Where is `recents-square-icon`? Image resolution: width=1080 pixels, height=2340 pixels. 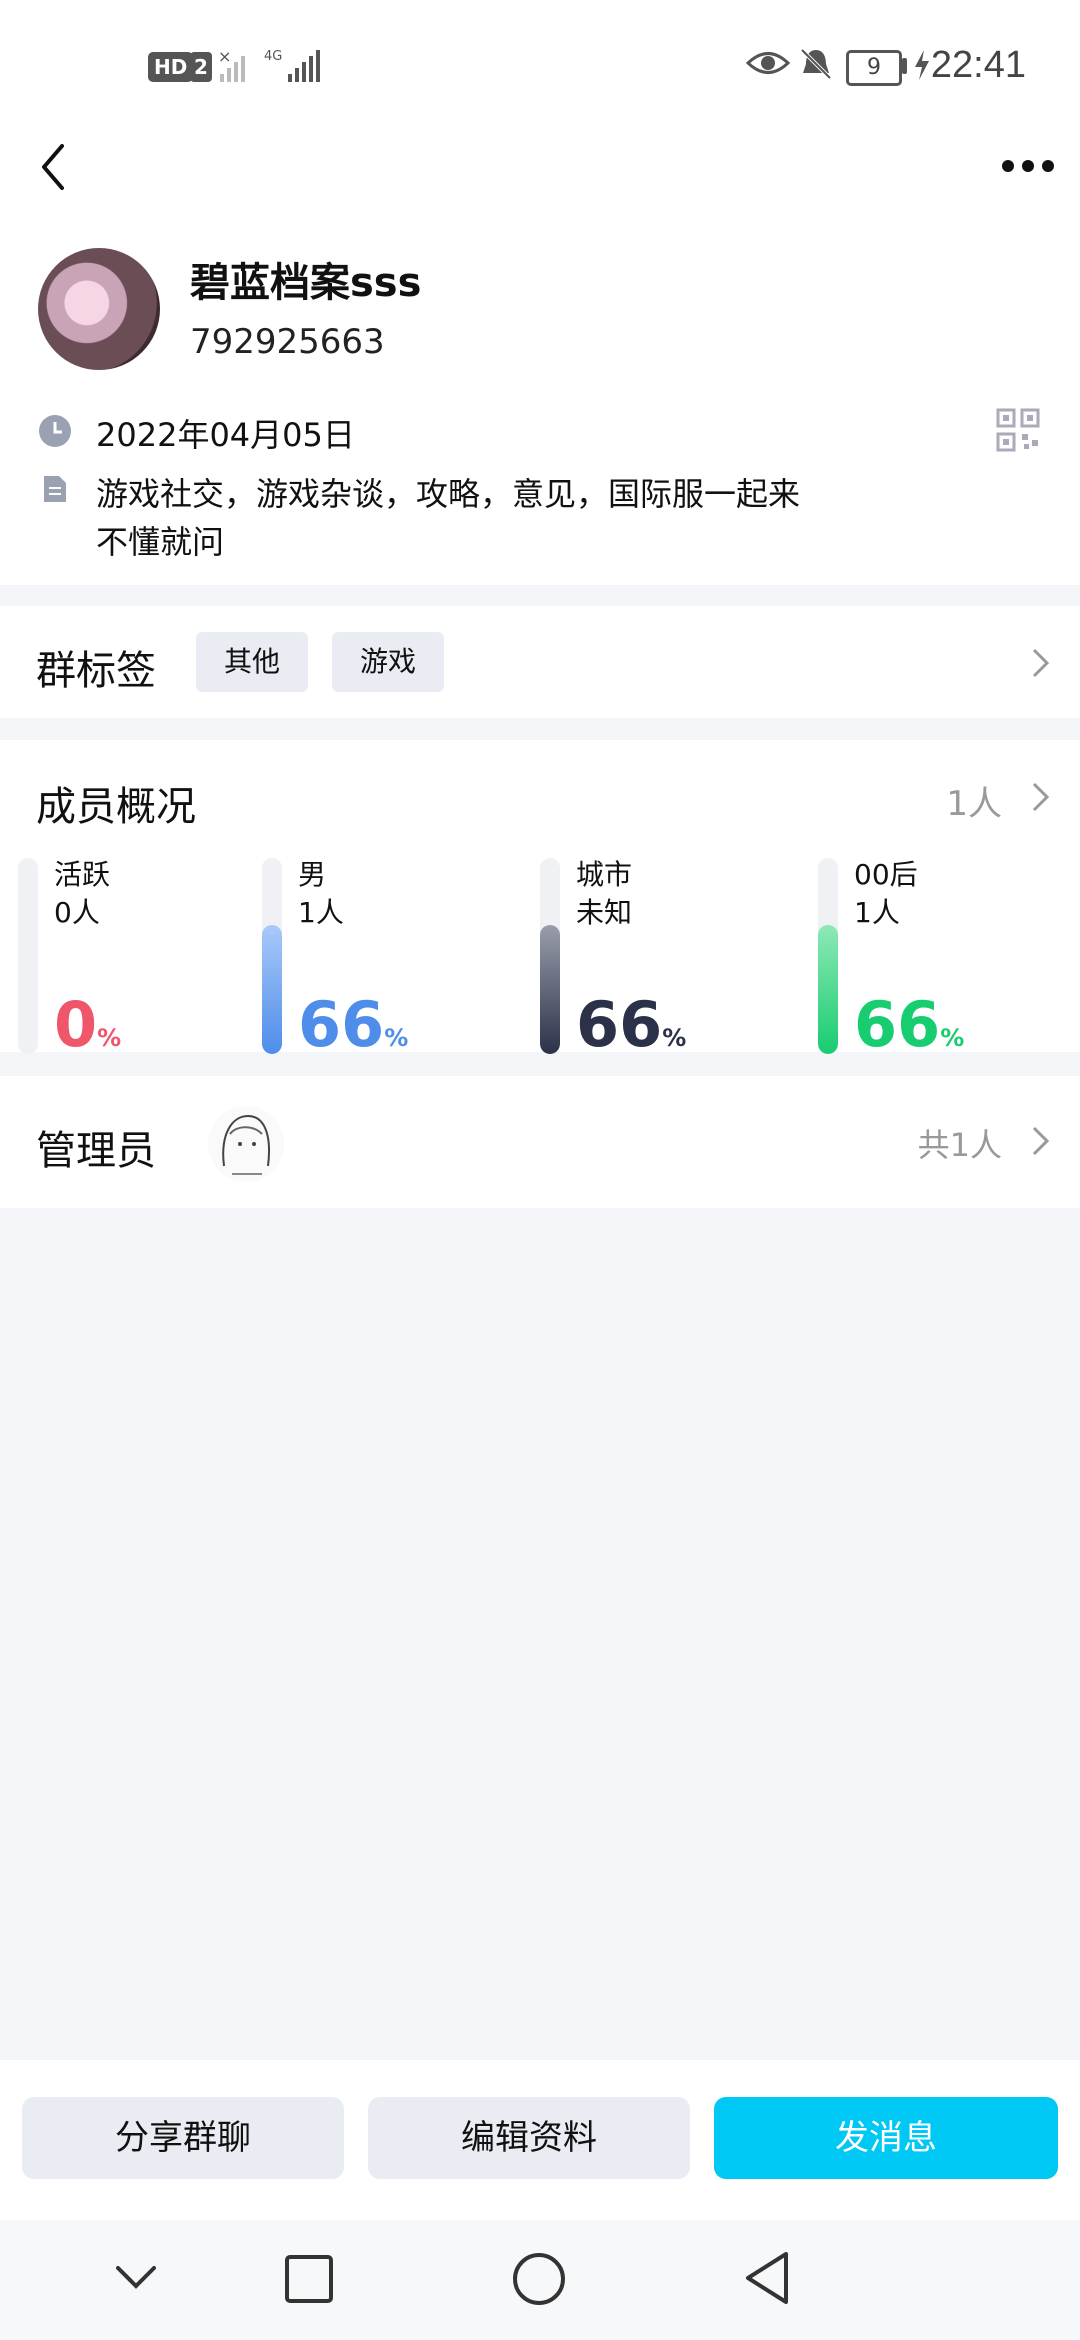
recents-square-icon is located at coordinates (309, 2279).